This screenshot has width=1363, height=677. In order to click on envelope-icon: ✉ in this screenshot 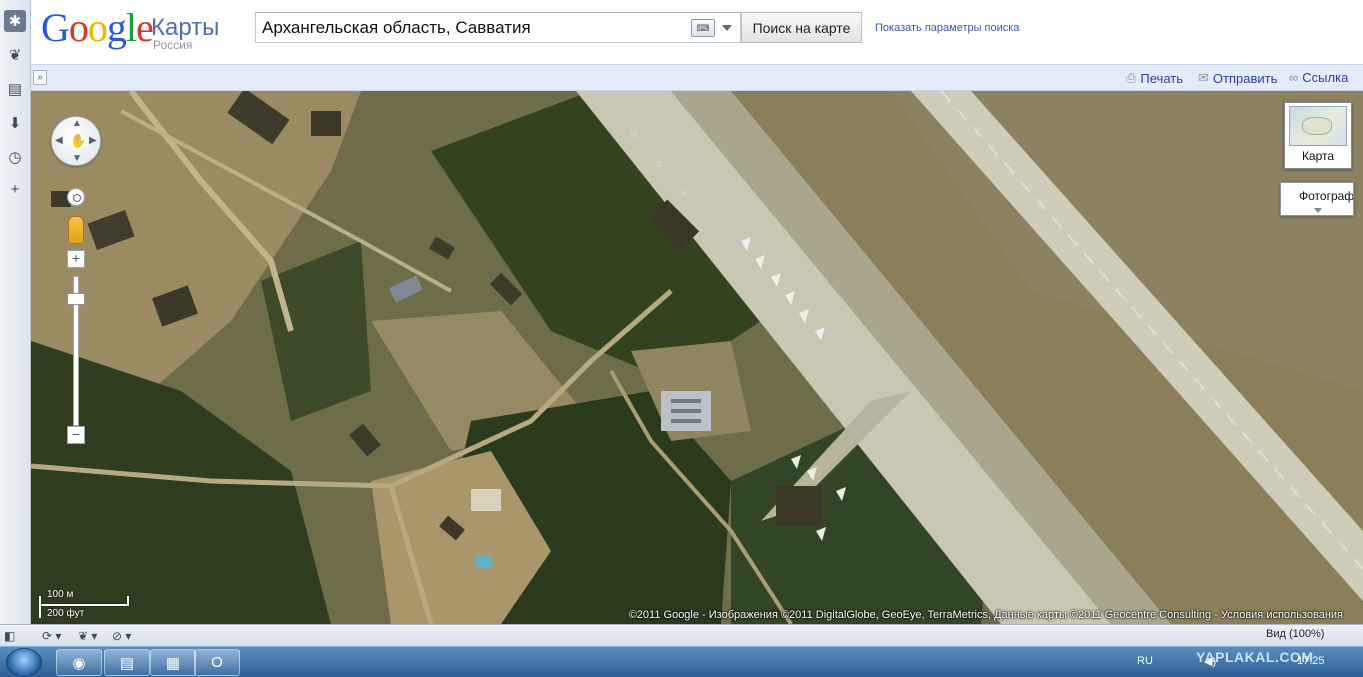, I will do `click(1203, 77)`.